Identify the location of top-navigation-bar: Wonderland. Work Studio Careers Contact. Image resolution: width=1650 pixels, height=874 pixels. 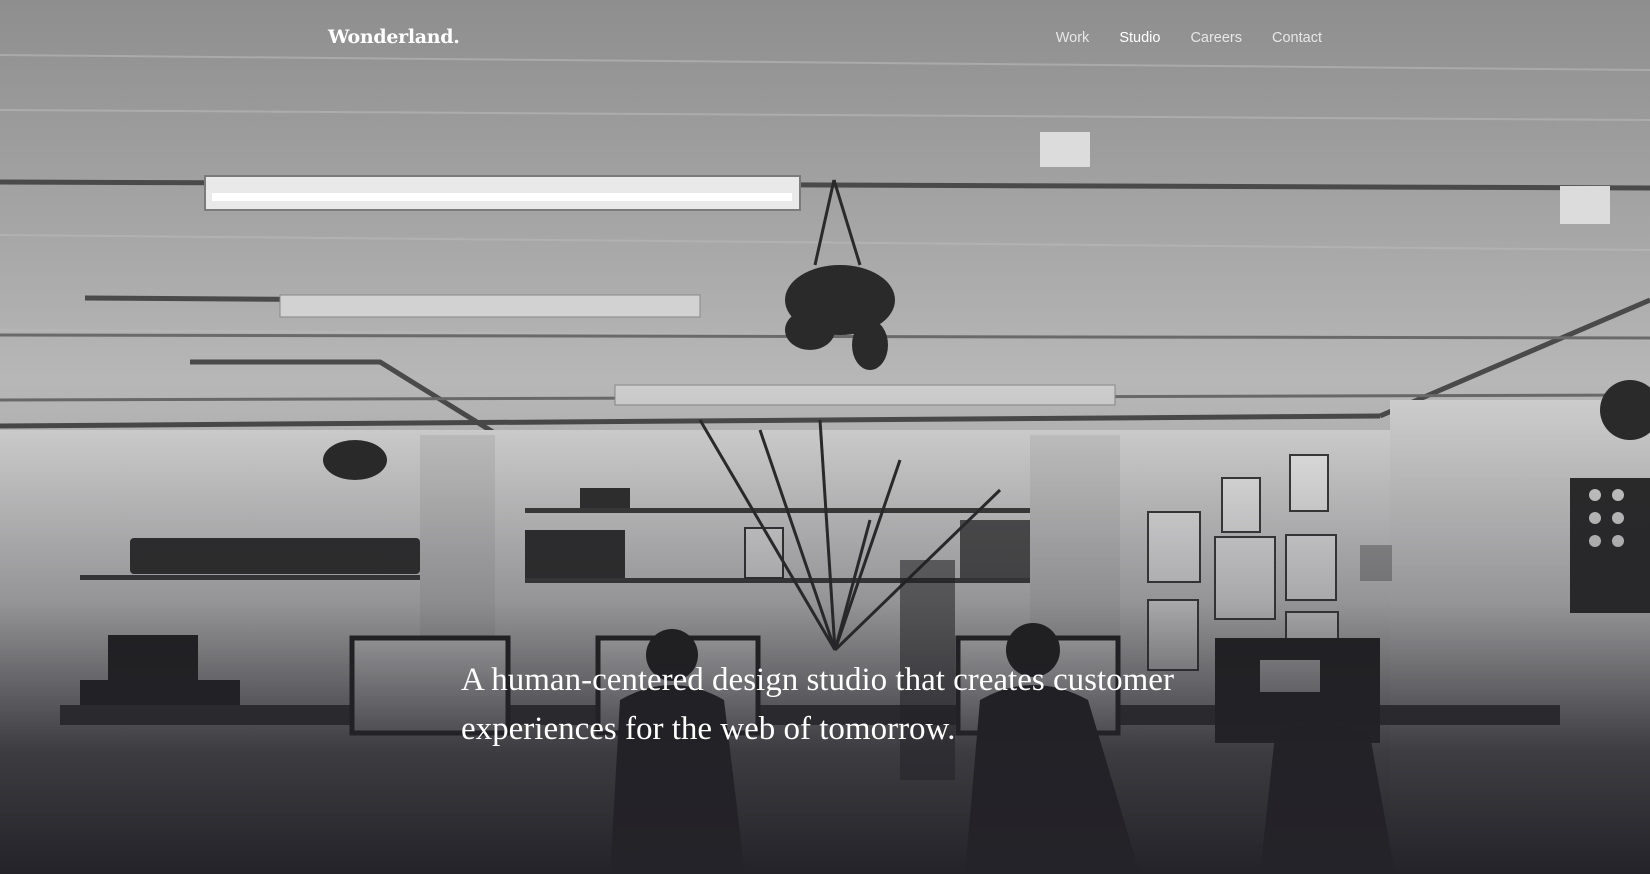
(825, 40).